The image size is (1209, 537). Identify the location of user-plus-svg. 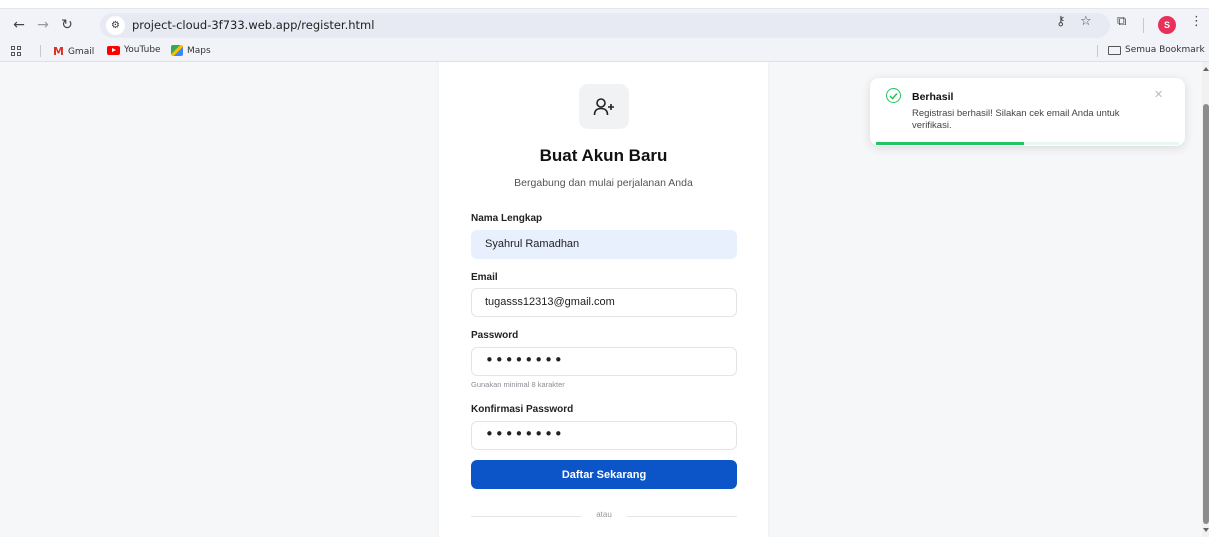
(603, 106).